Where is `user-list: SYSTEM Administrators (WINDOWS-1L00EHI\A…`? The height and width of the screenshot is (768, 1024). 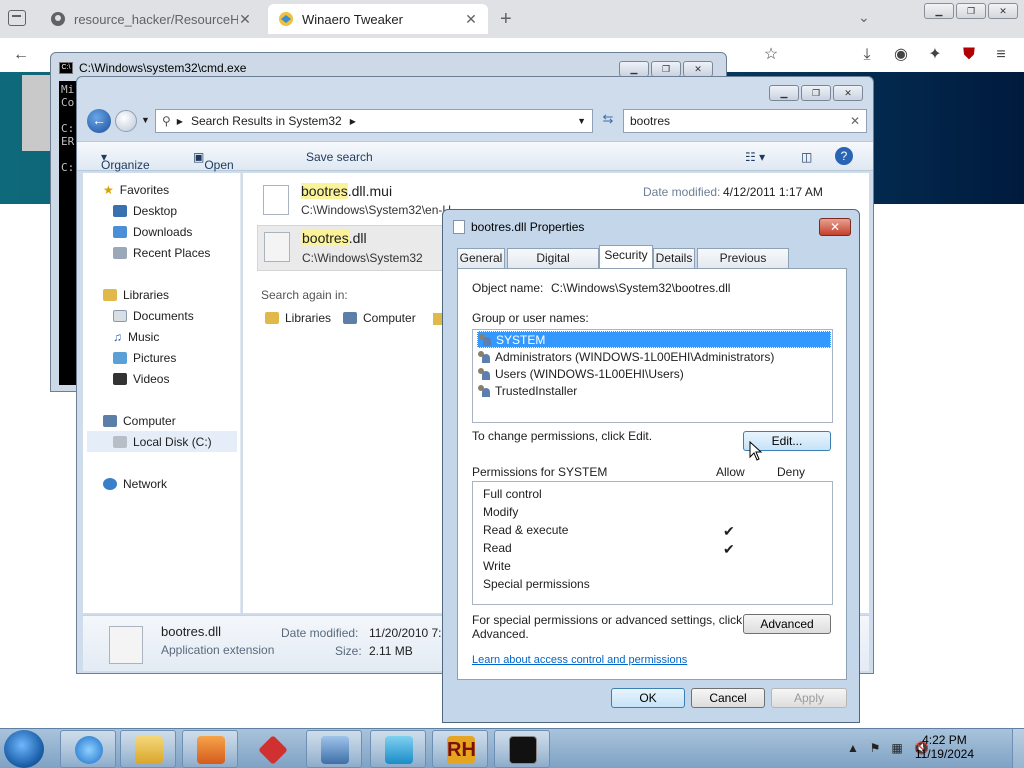
user-list: SYSTEM Administrators (WINDOWS-1L00EHI\A… is located at coordinates (652, 376).